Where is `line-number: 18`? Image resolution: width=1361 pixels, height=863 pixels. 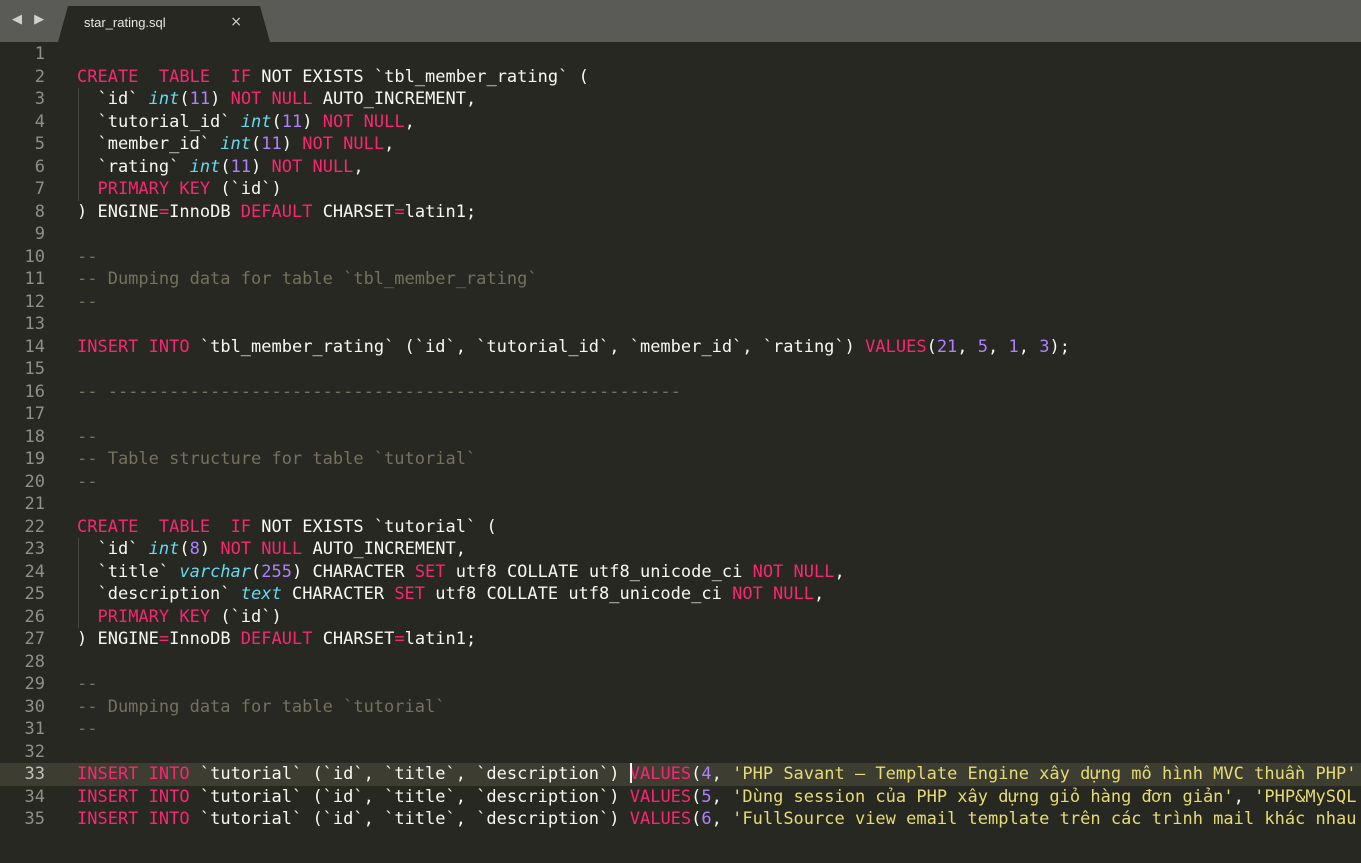 line-number: 18 is located at coordinates (34, 436).